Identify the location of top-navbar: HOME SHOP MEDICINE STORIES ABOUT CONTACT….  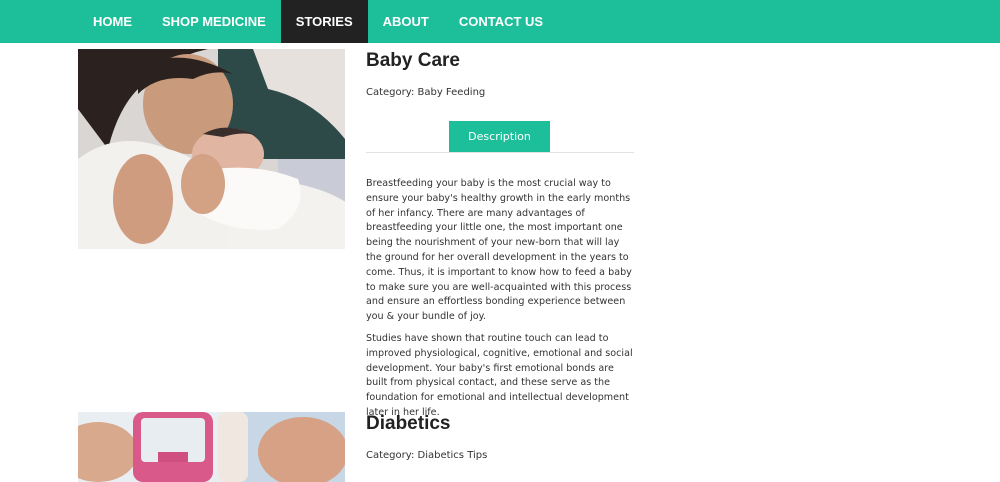
(500, 21).